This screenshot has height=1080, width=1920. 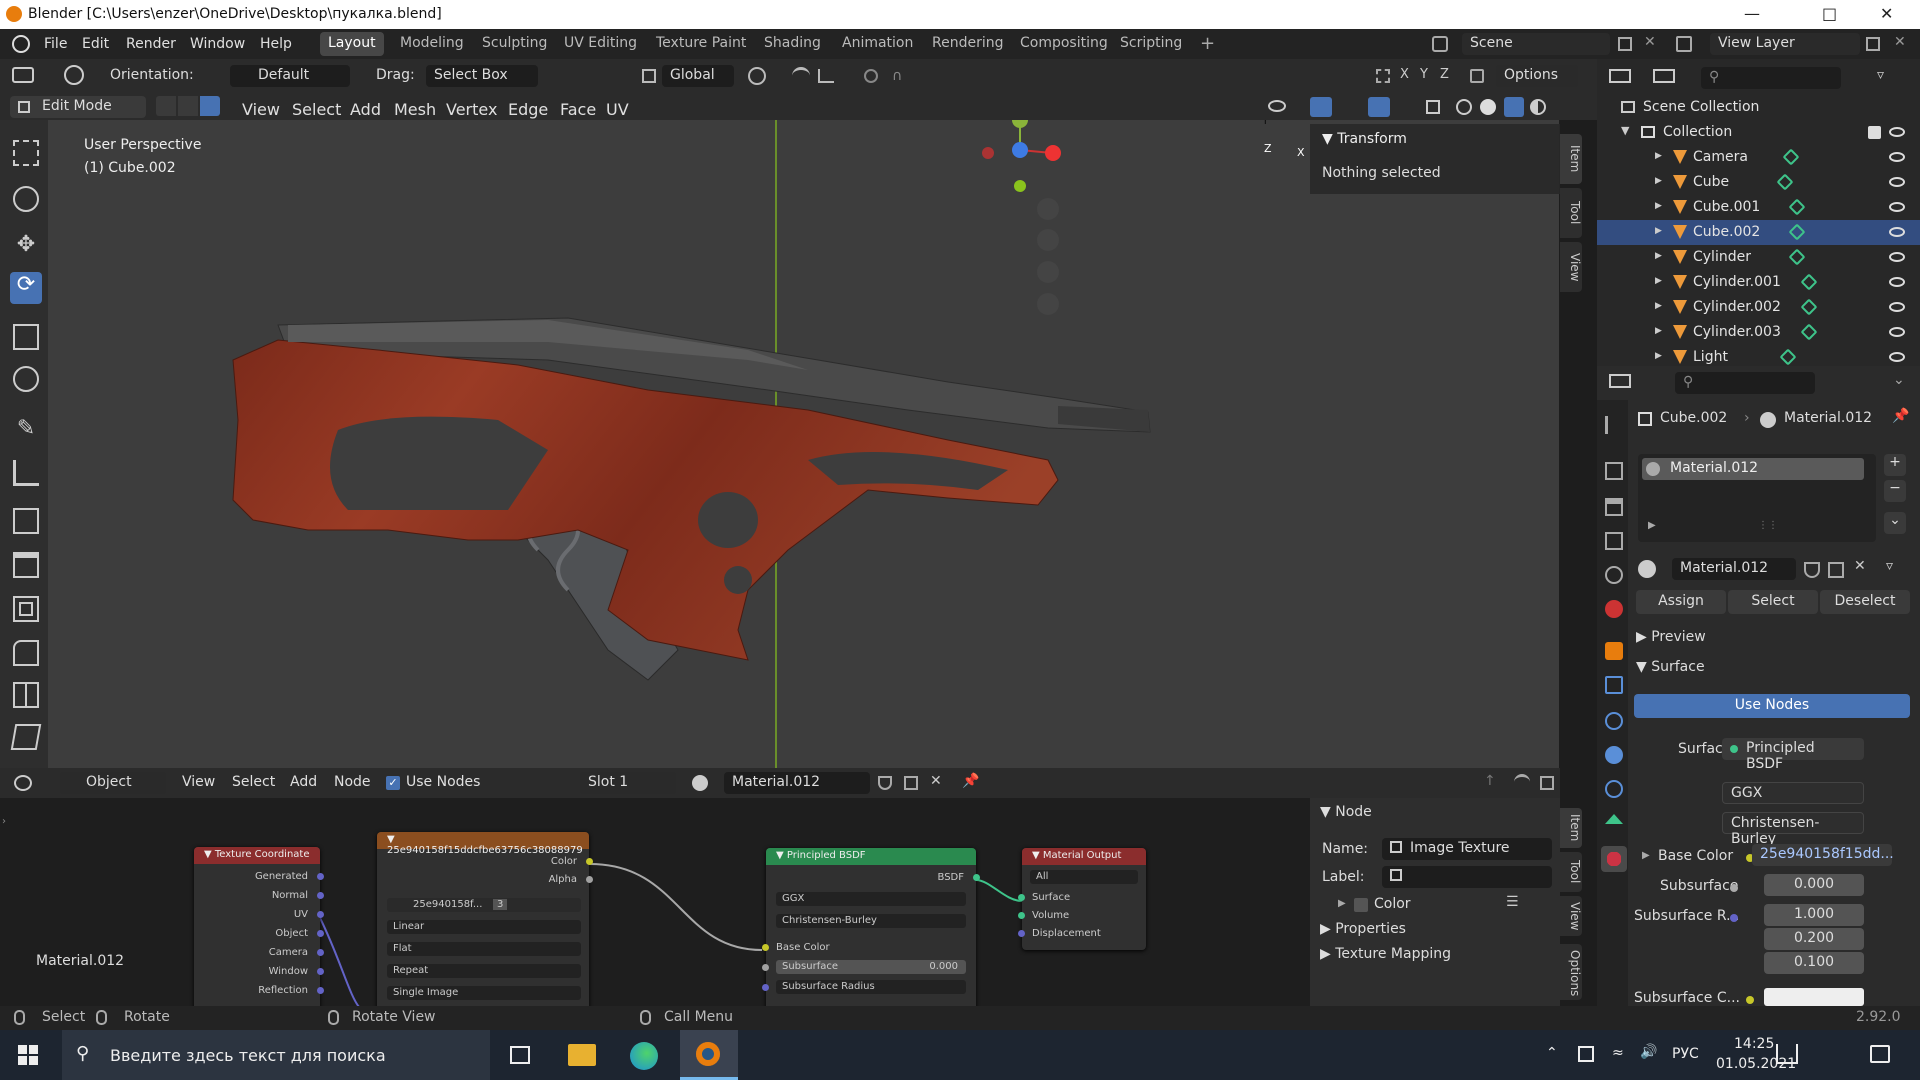 What do you see at coordinates (1571, 267) in the screenshot?
I see `sidebar-tab-view: View` at bounding box center [1571, 267].